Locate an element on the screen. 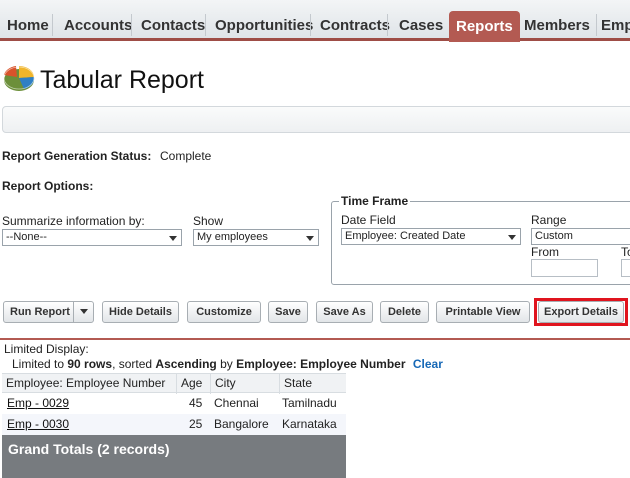 The image size is (630, 478). tab-contracts: Contracts is located at coordinates (355, 25).